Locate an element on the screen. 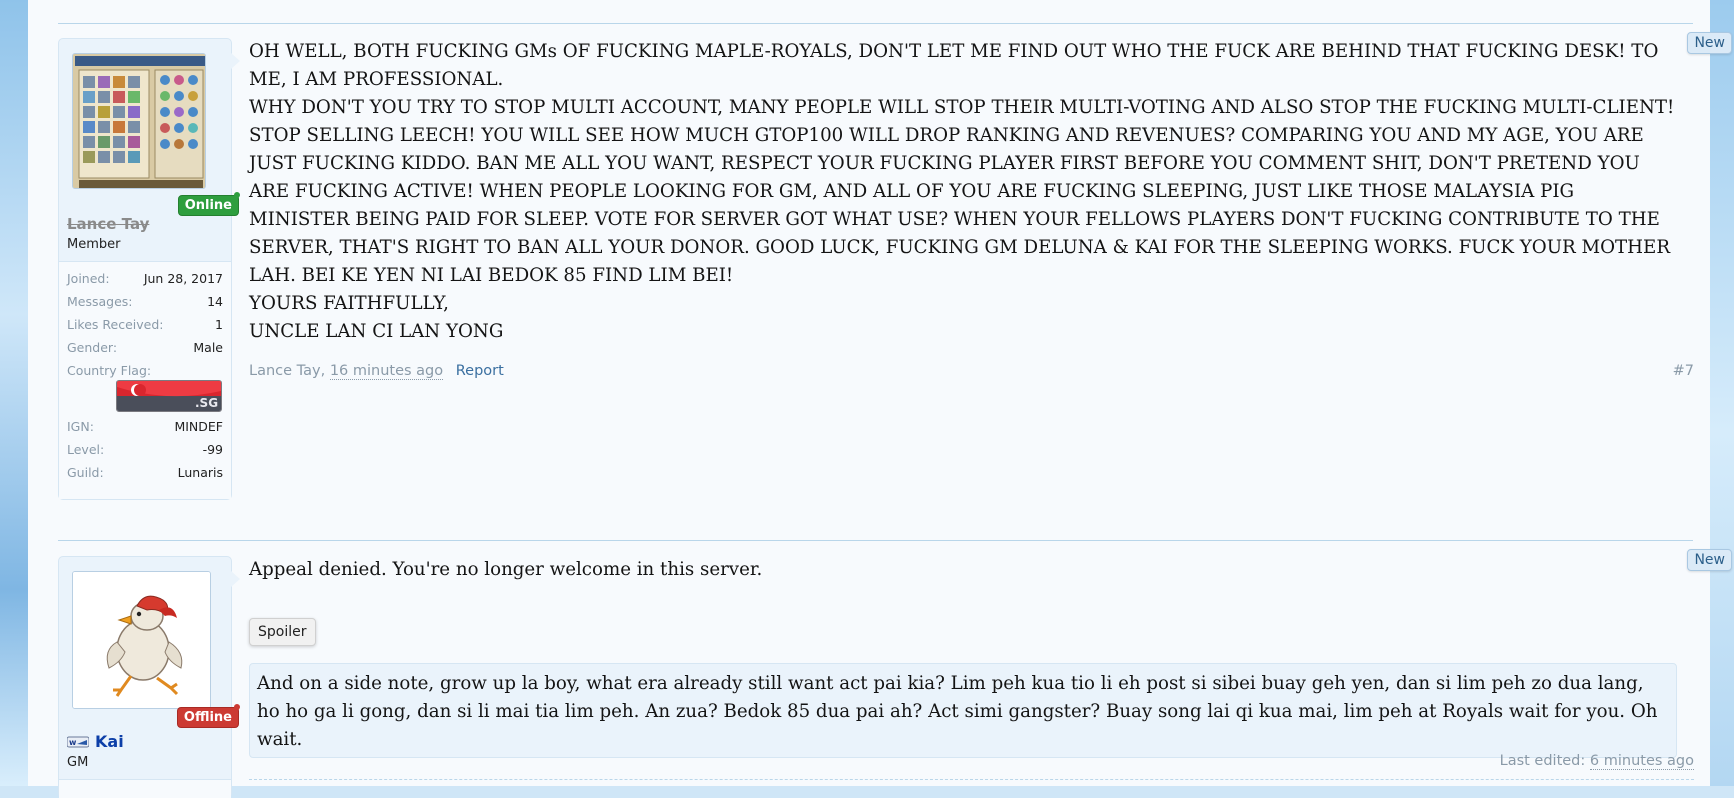  status-label: Offline is located at coordinates (207, 717).